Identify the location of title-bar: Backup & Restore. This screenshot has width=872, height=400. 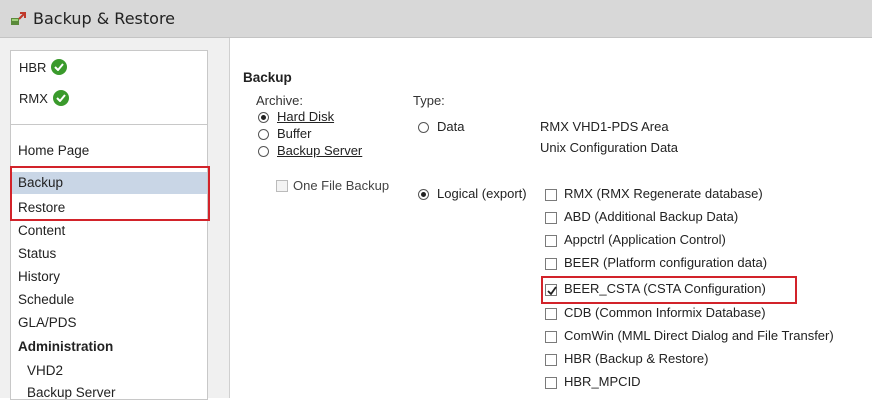
(436, 19).